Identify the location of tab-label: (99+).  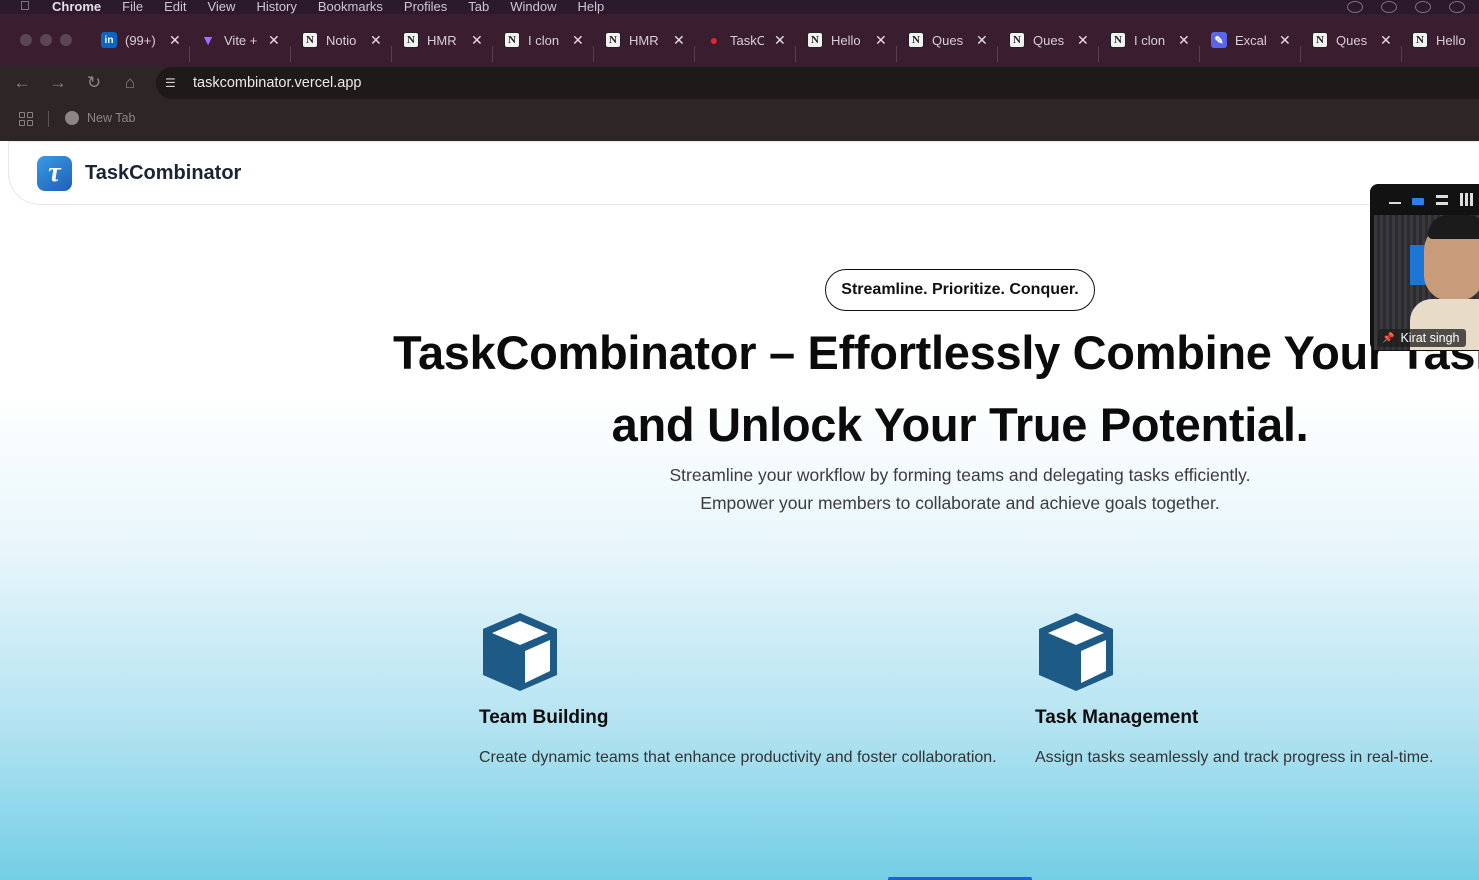
(140, 40).